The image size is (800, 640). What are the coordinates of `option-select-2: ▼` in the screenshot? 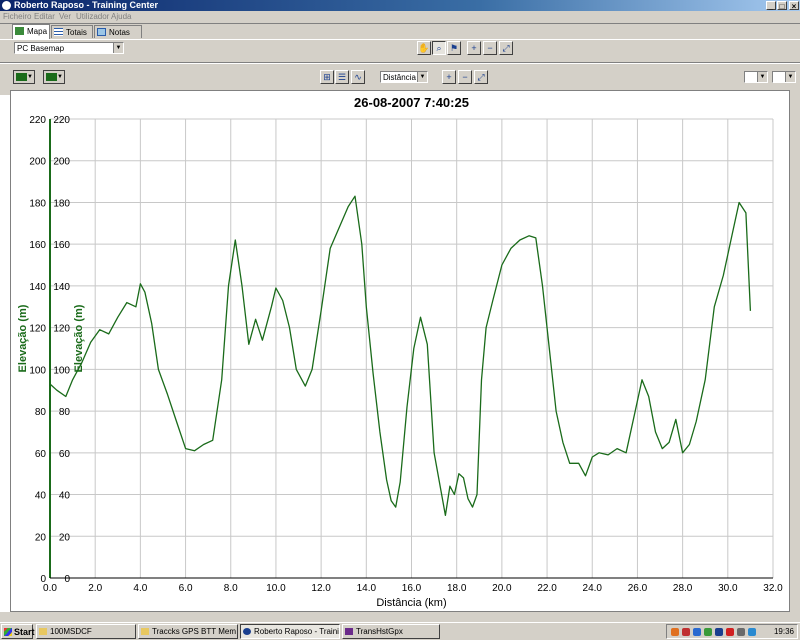 It's located at (784, 77).